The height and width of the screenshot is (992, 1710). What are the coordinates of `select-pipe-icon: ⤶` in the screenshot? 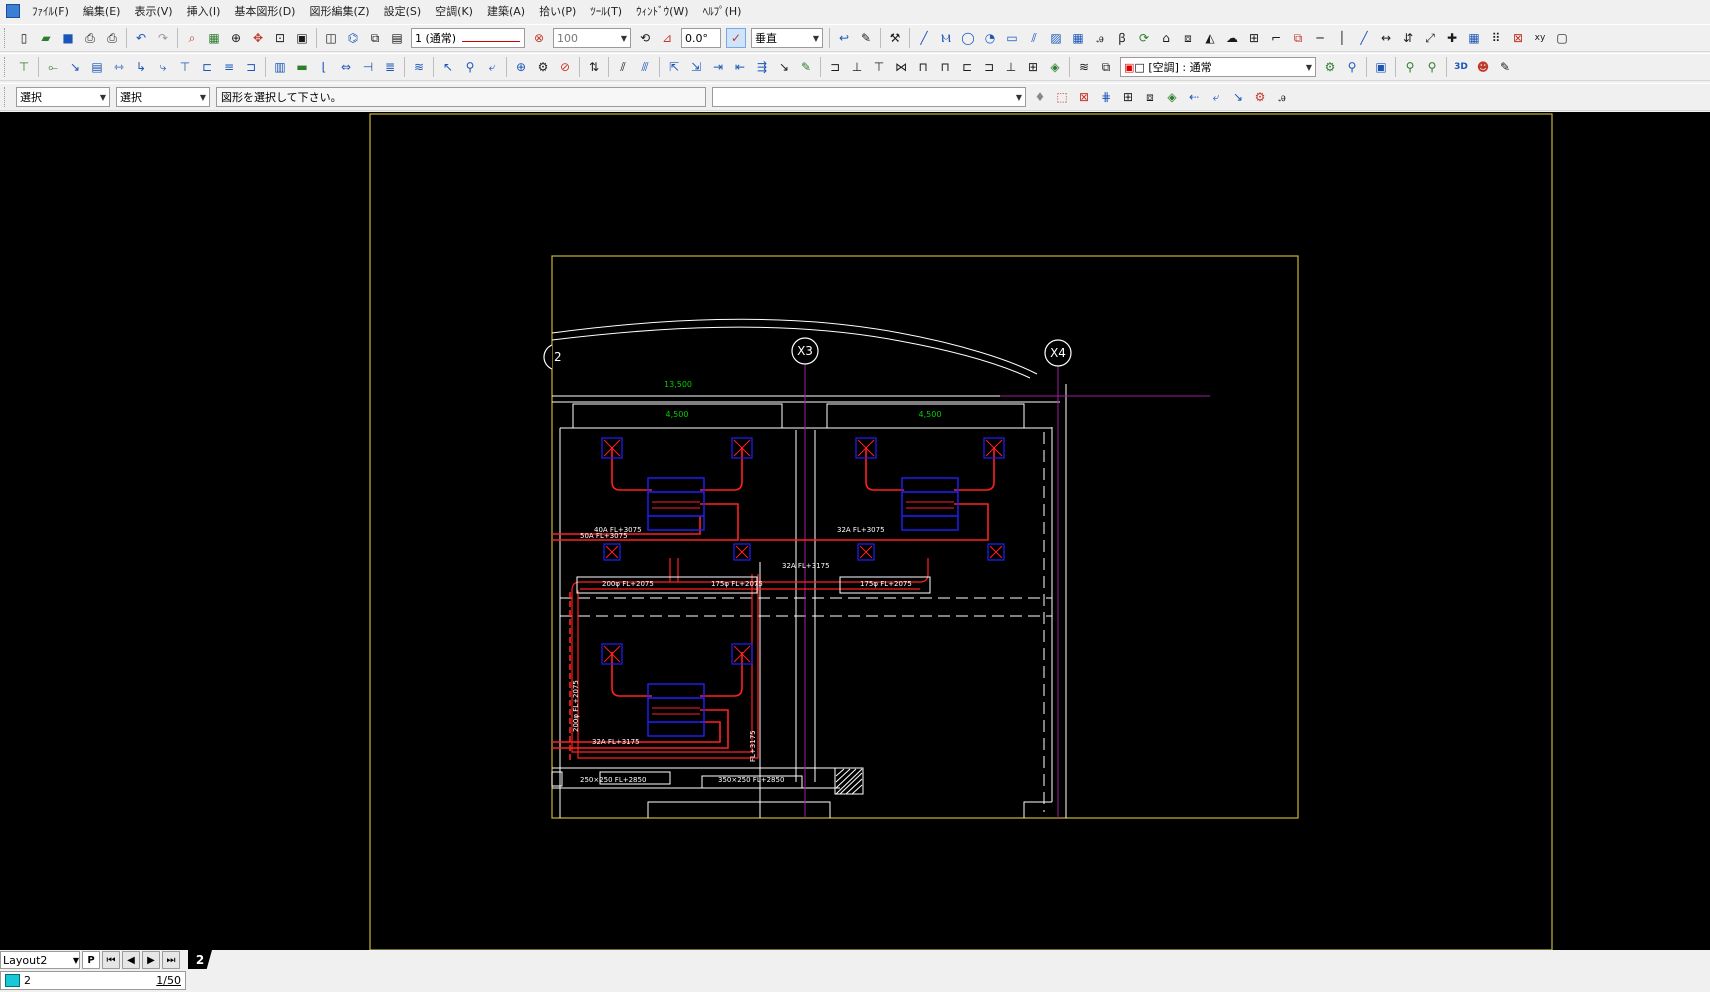 It's located at (1216, 97).